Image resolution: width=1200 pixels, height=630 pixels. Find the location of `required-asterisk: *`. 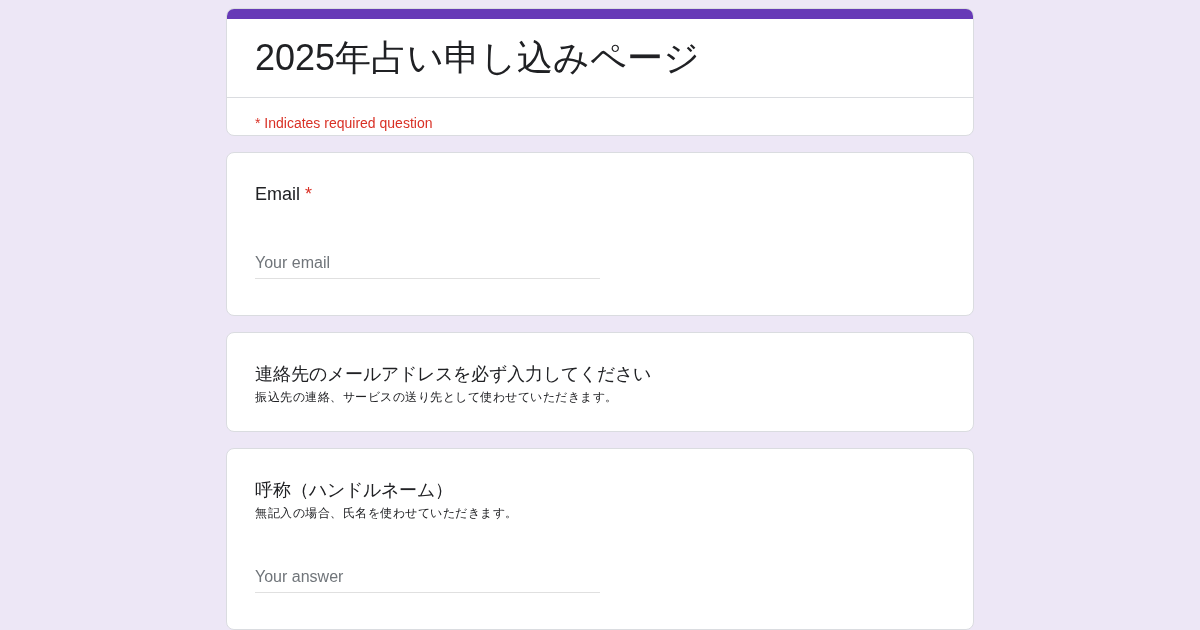

required-asterisk: * is located at coordinates (309, 194).